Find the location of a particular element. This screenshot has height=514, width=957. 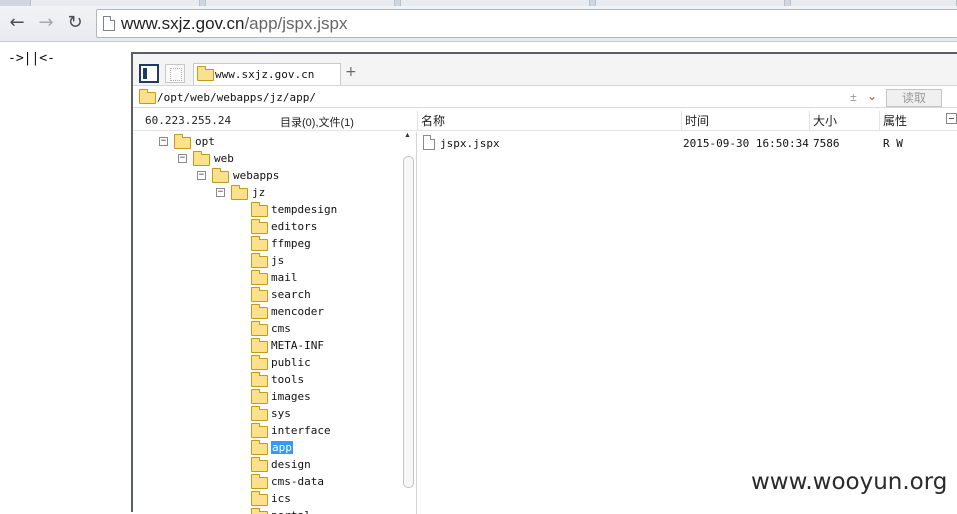

tree-item-label: tools is located at coordinates (288, 379).